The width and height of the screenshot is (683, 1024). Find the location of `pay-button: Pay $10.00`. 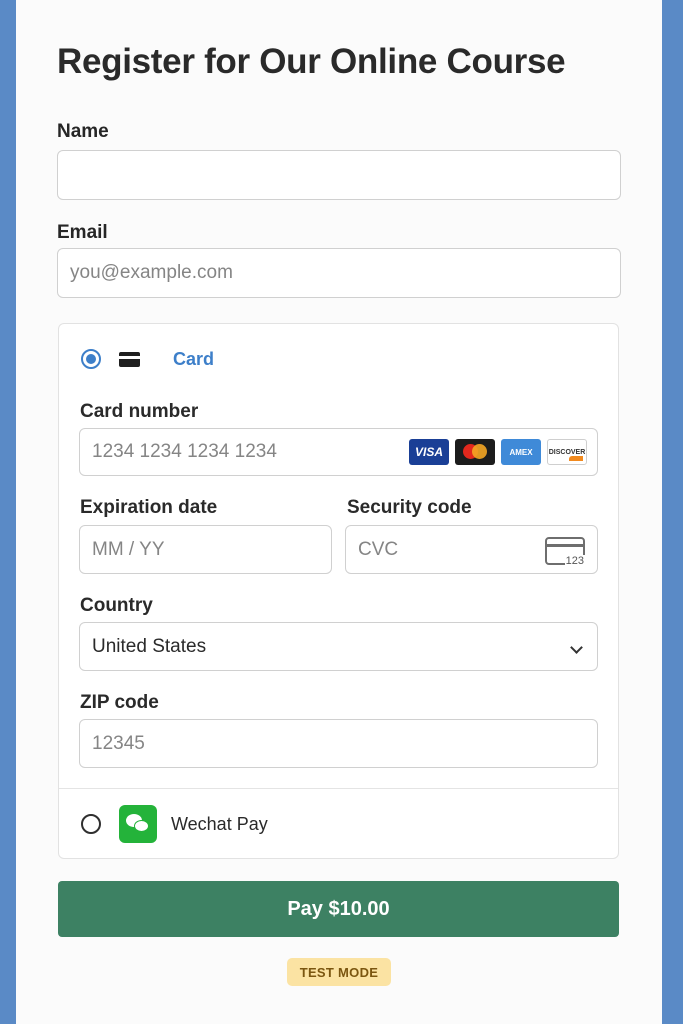

pay-button: Pay $10.00 is located at coordinates (338, 909).